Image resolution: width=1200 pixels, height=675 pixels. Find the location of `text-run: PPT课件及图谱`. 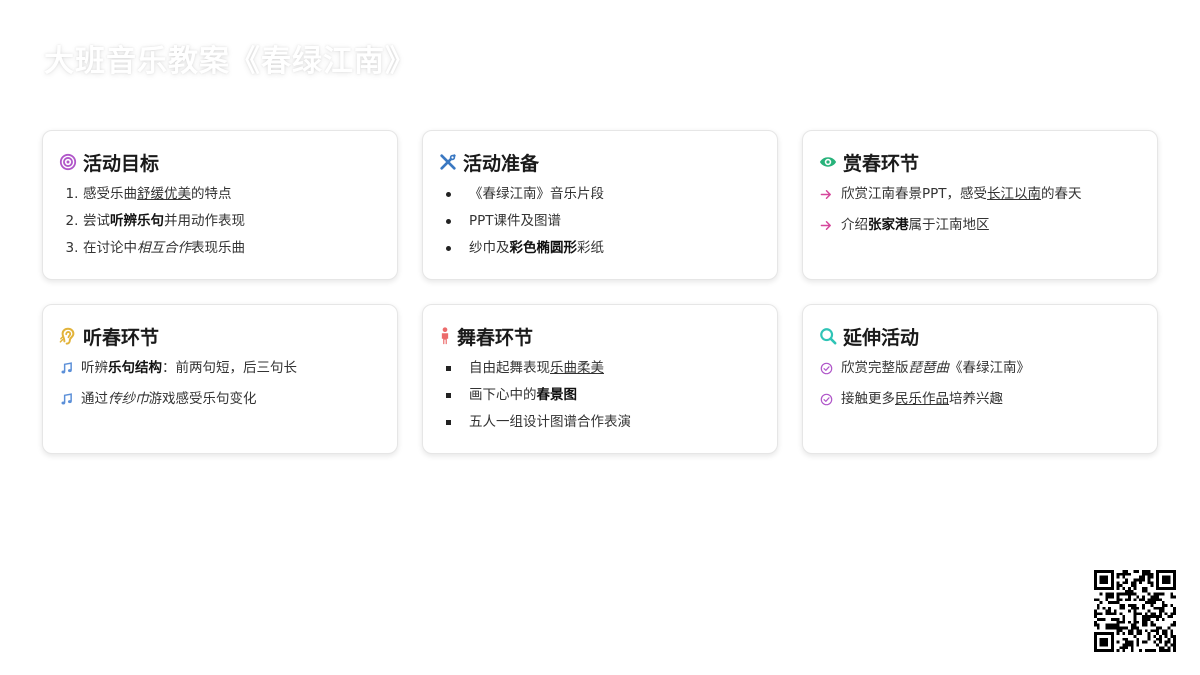

text-run: PPT课件及图谱 is located at coordinates (515, 221).